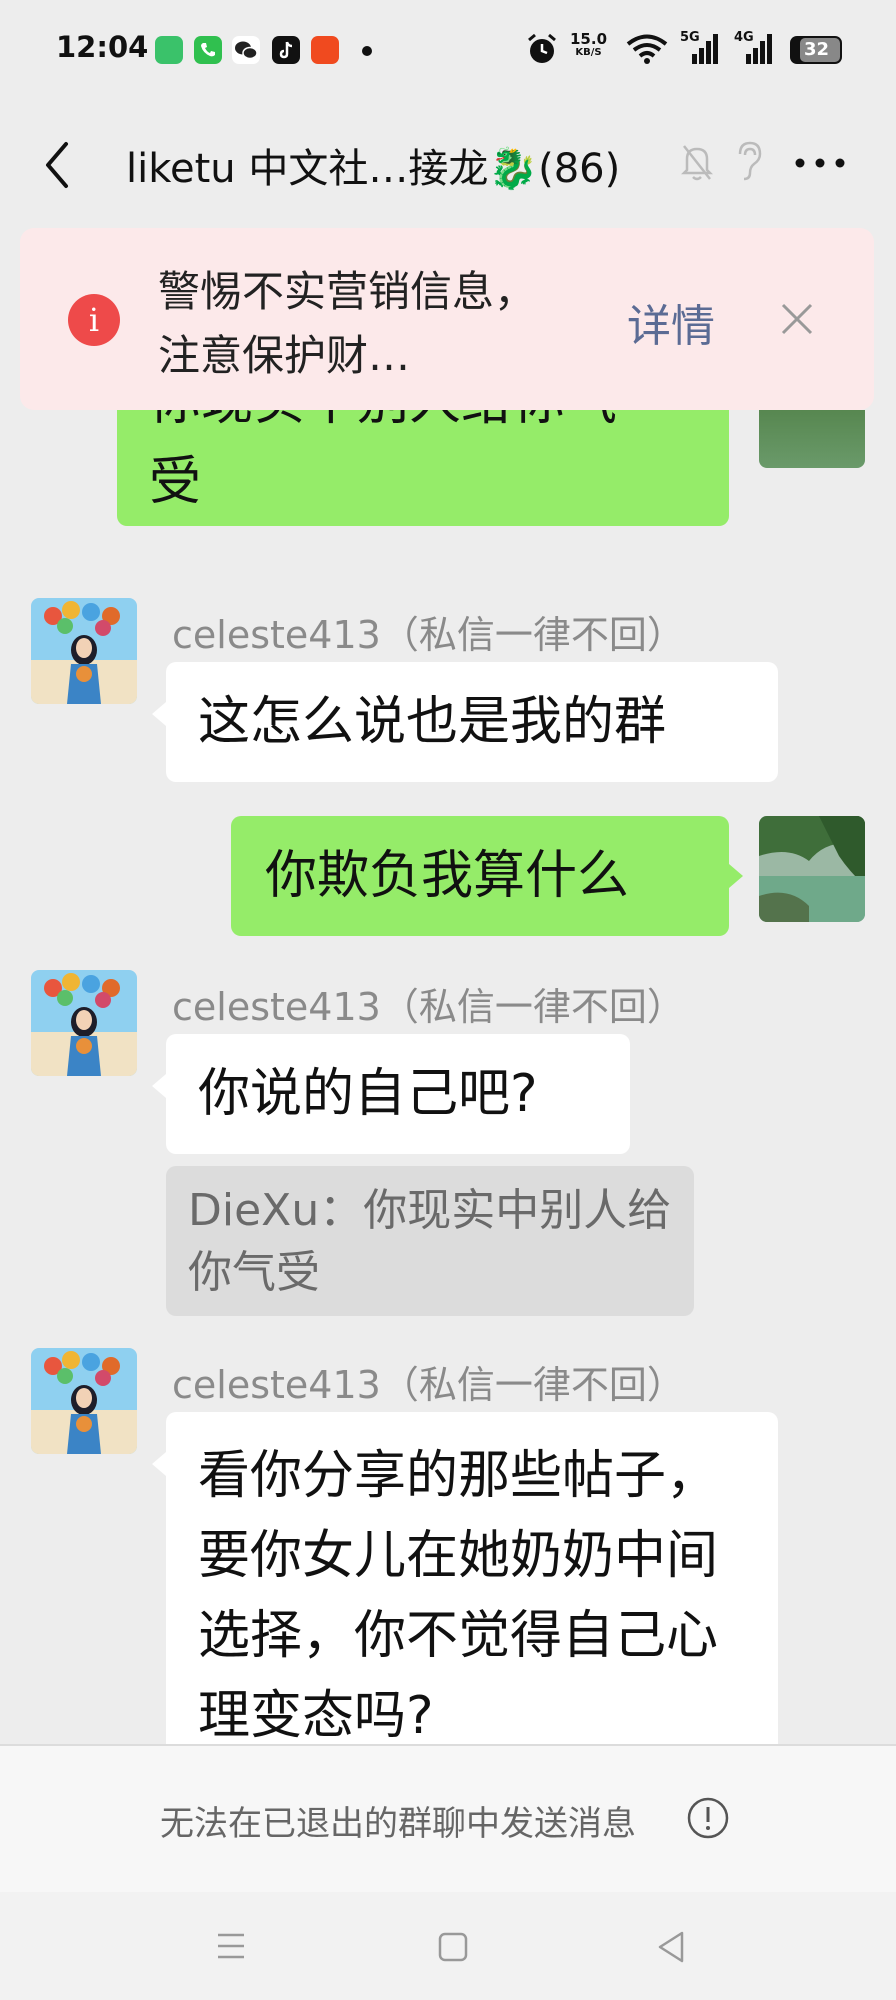 Image resolution: width=896 pixels, height=2000 pixels. I want to click on menu-icon, so click(231, 1946).